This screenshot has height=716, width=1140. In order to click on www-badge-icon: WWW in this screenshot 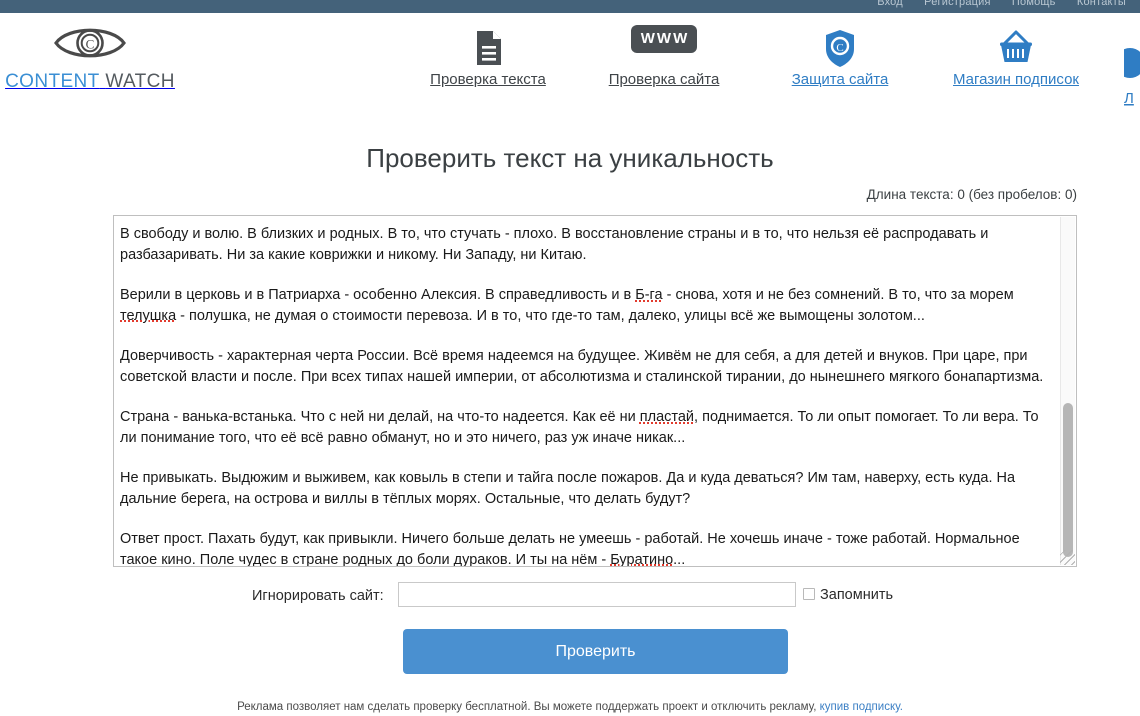, I will do `click(664, 48)`.